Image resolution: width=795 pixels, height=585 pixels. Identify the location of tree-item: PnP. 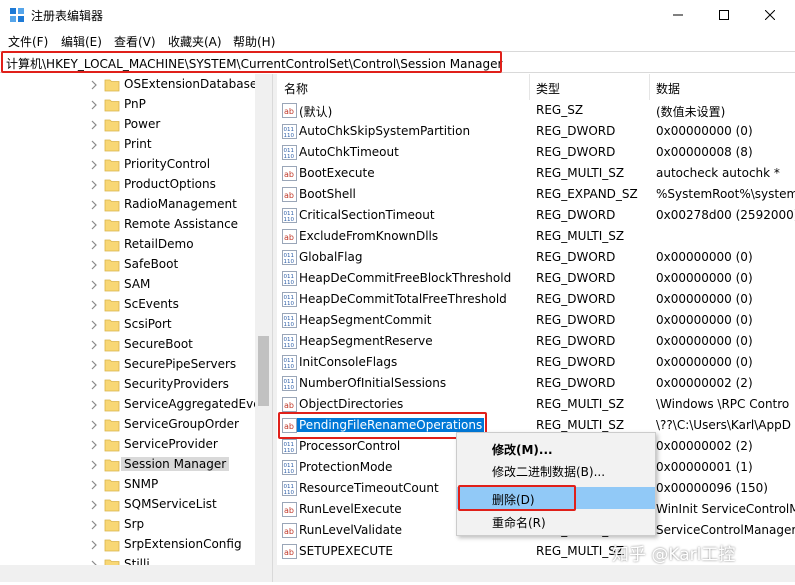
(127, 105).